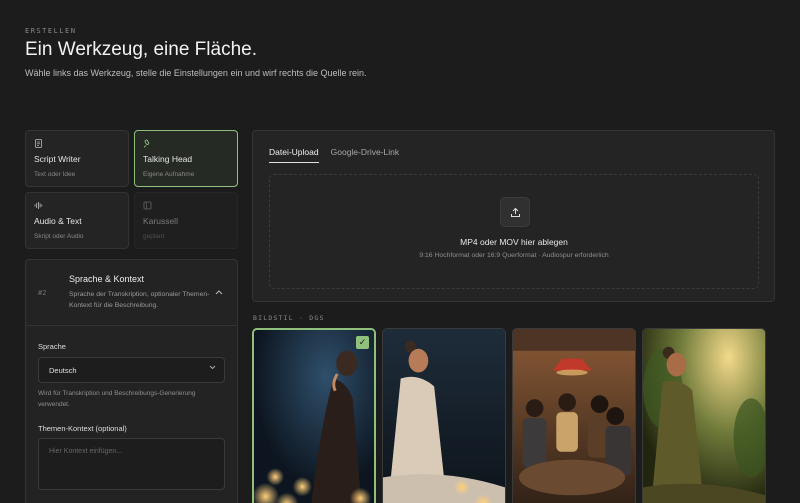  I want to click on tool-label: Script Writer, so click(57, 159).